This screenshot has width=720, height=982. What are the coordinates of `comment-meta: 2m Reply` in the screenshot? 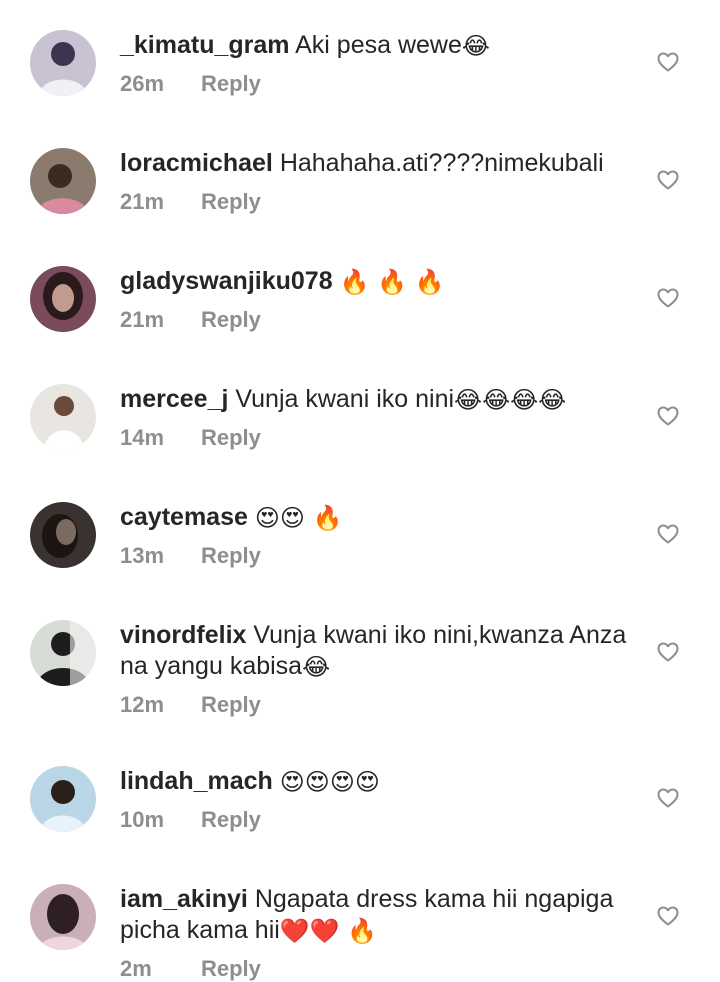 It's located at (190, 969).